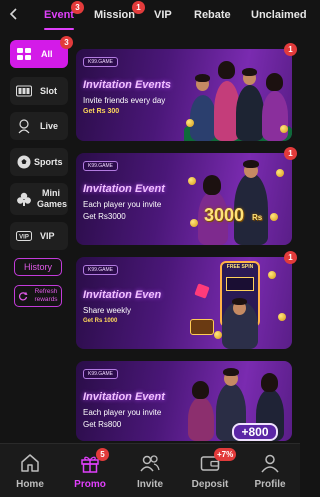 This screenshot has height=497, width=320. Describe the element at coordinates (39, 126) in the screenshot. I see `sidebar-item-live: Live` at that location.